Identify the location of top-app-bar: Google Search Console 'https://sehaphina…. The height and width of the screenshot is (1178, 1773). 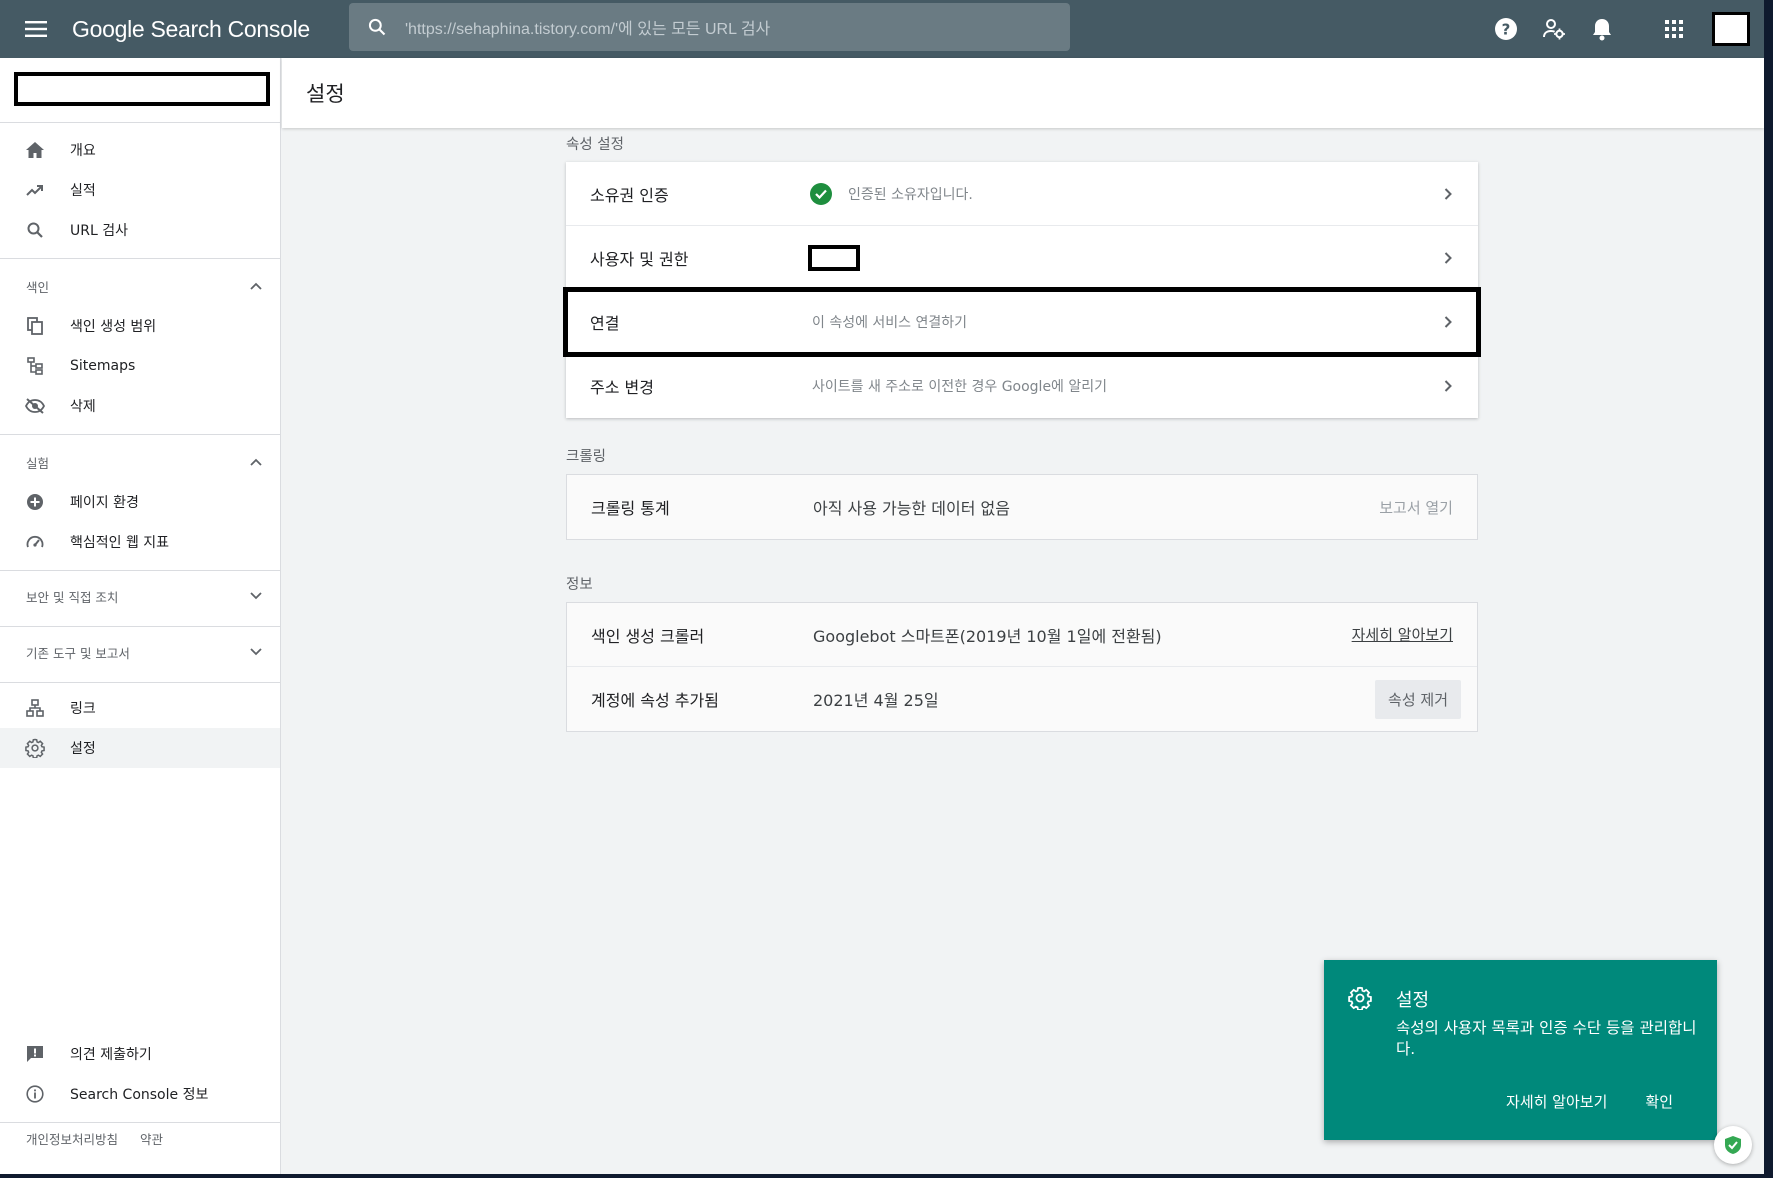
(882, 29).